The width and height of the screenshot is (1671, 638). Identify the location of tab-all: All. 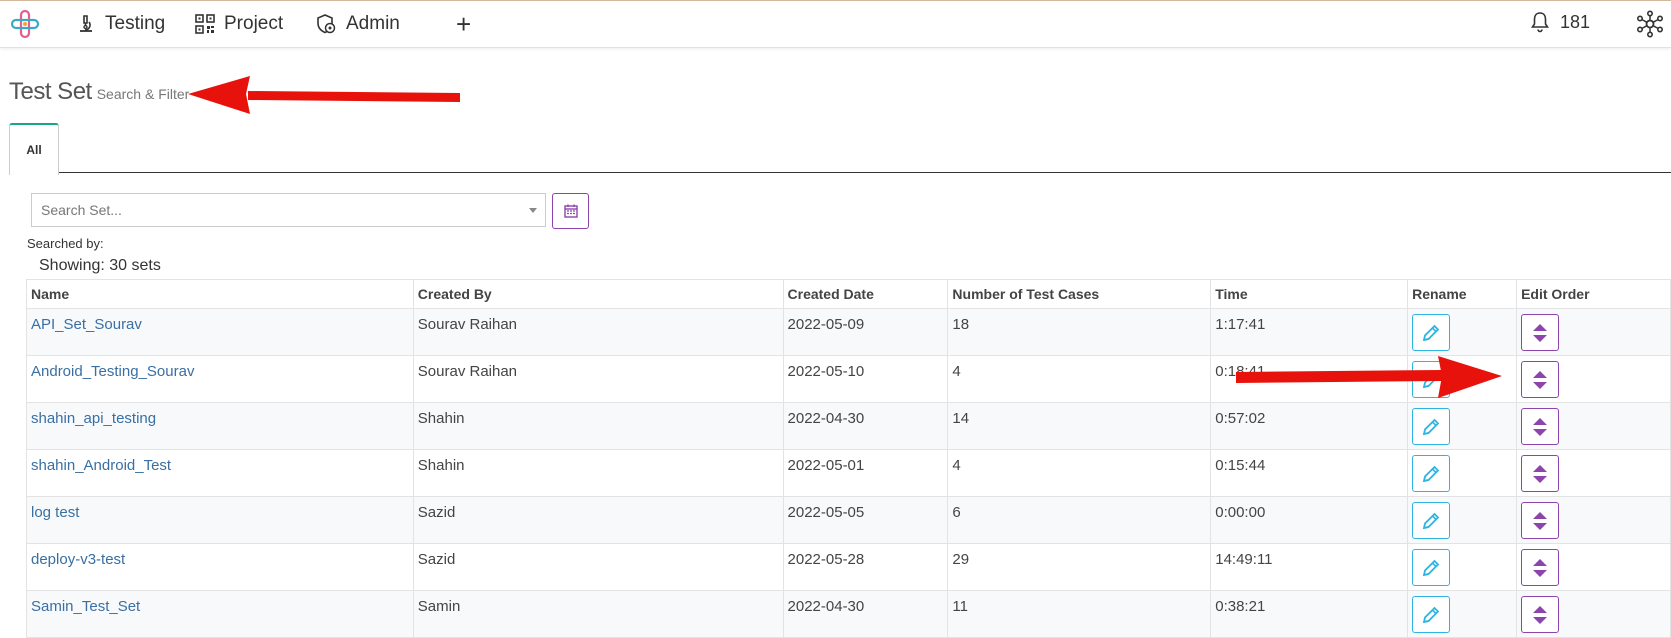
(34, 149).